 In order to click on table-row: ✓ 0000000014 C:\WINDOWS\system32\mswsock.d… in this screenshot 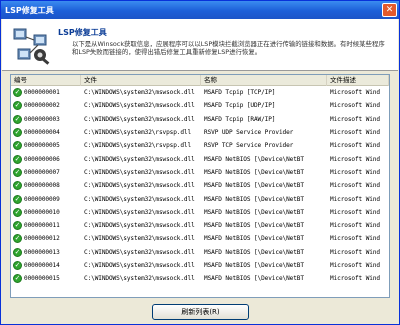, I will do `click(200, 265)`.